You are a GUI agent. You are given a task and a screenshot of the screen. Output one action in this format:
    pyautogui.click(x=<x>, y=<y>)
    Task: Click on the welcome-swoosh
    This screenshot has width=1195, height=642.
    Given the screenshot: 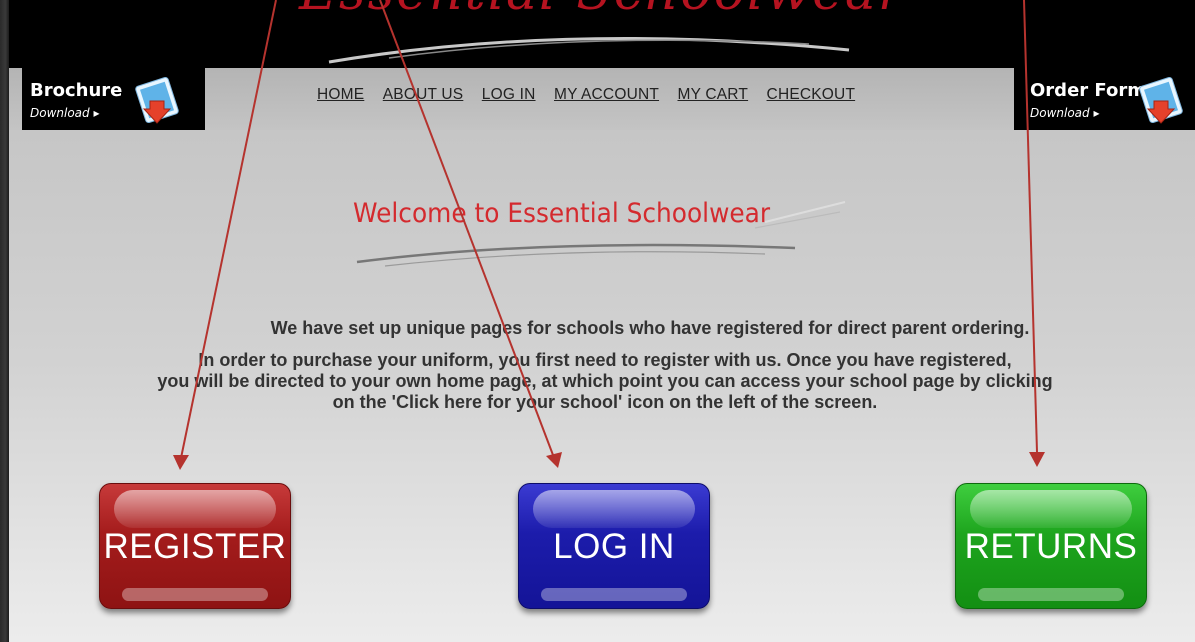 What is the action you would take?
    pyautogui.click(x=601, y=234)
    